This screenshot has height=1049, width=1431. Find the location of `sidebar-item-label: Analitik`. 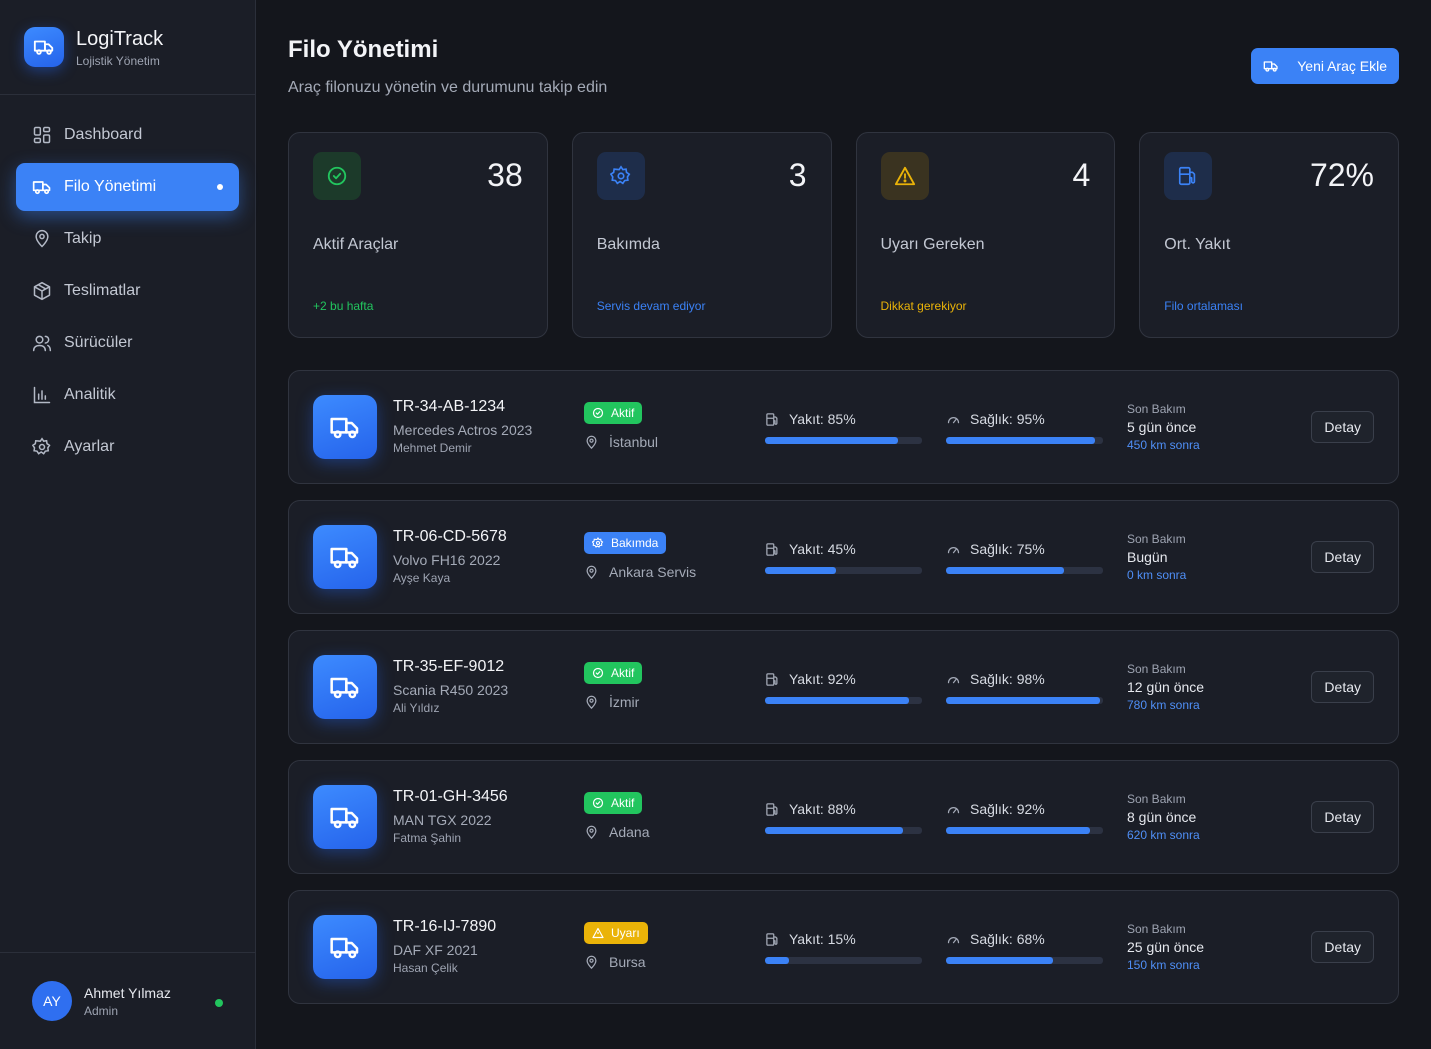

sidebar-item-label: Analitik is located at coordinates (90, 394).